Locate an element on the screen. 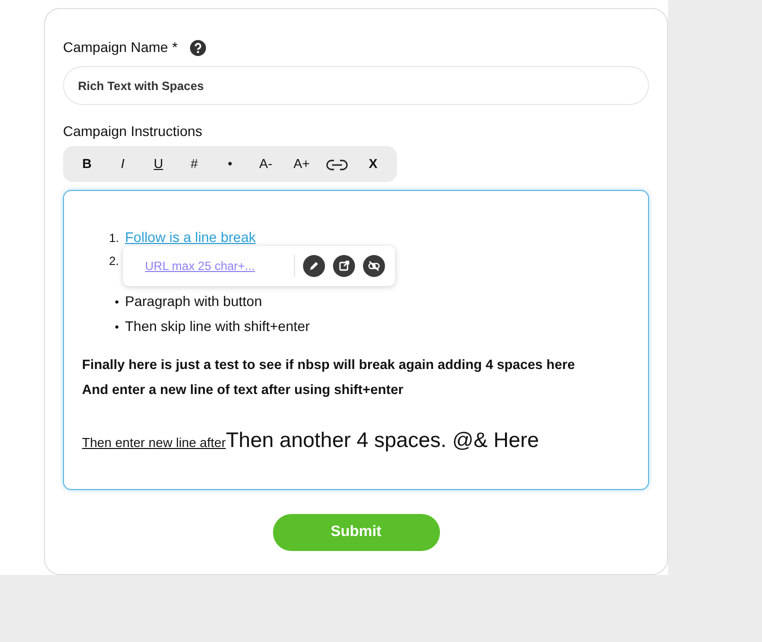 The image size is (762, 642). text-line: Then enter new line after is located at coordinates (154, 443).